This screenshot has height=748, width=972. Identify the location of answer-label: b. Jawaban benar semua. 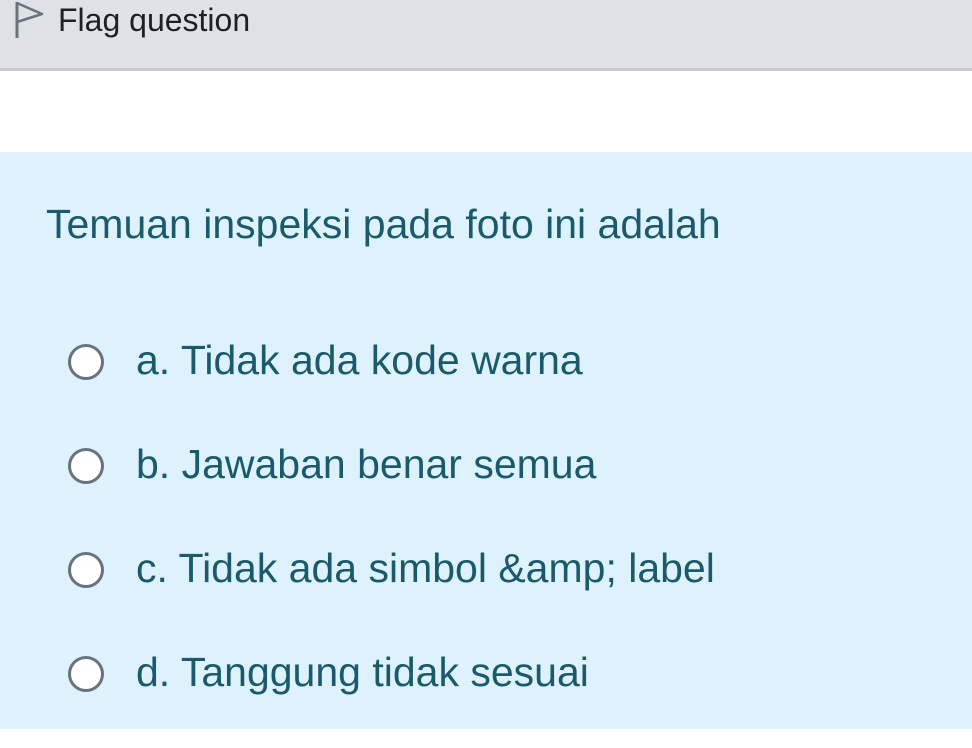
(366, 464).